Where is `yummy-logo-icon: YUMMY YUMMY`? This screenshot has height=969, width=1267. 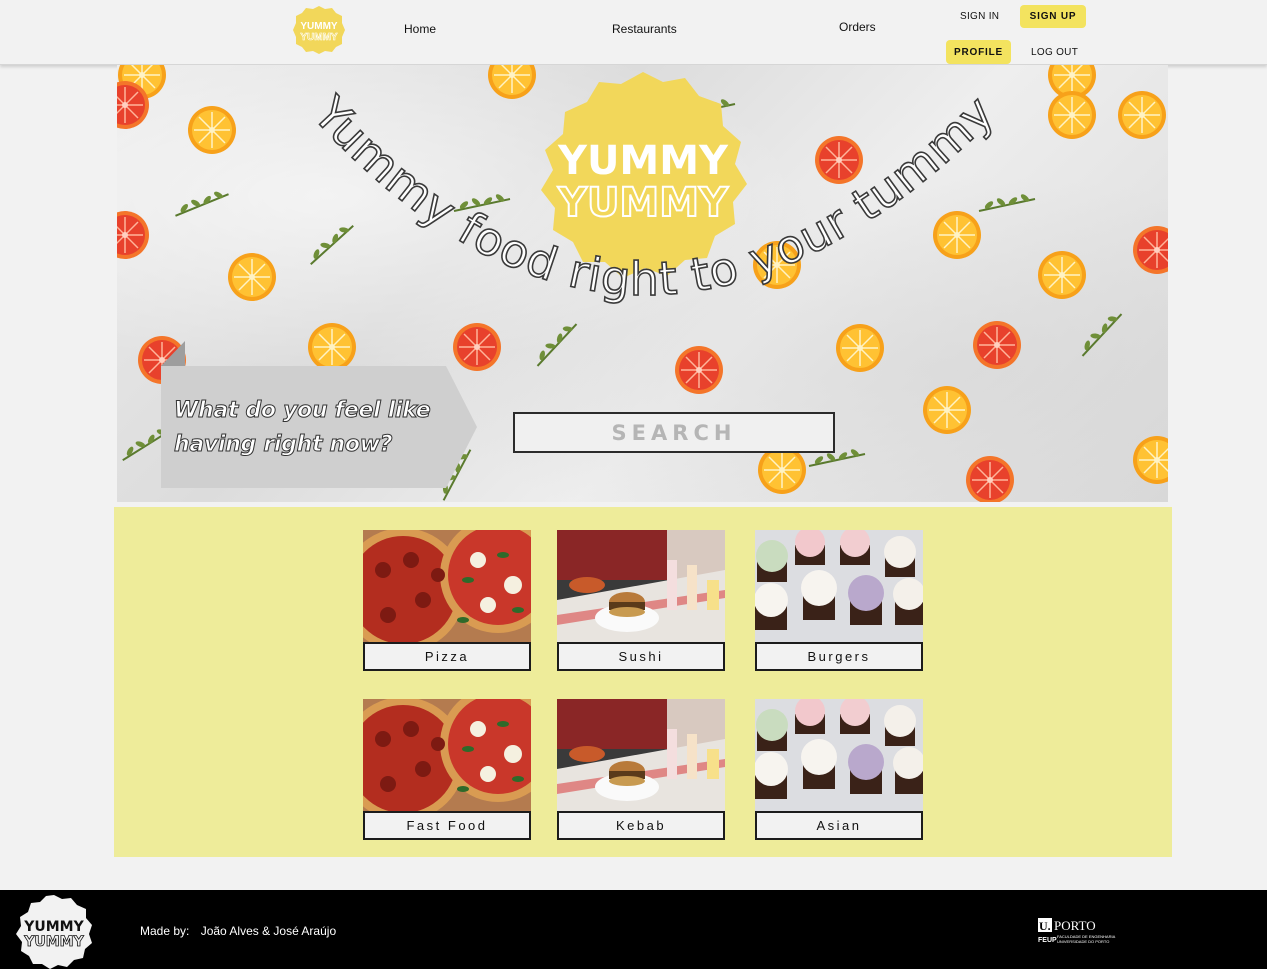 yummy-logo-icon: YUMMY YUMMY is located at coordinates (319, 30).